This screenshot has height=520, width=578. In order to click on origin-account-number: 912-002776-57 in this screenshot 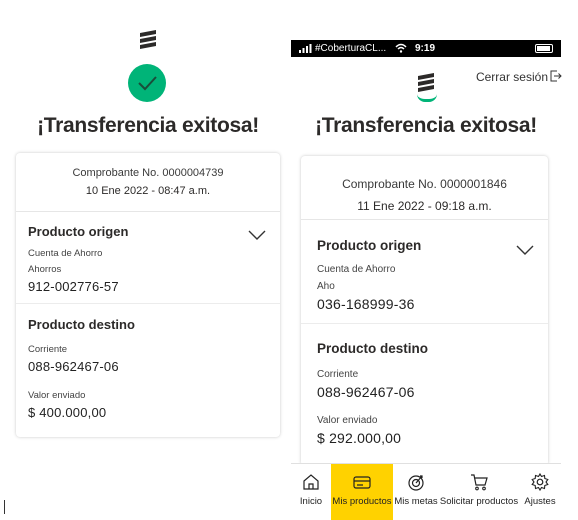, I will do `click(73, 286)`.